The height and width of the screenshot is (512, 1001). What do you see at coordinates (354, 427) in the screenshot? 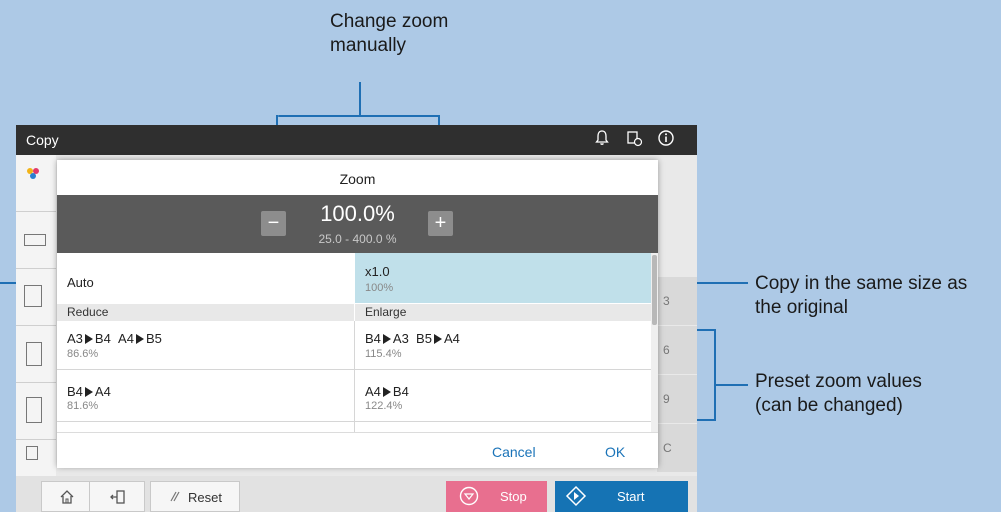
I see `list-item` at bounding box center [354, 427].